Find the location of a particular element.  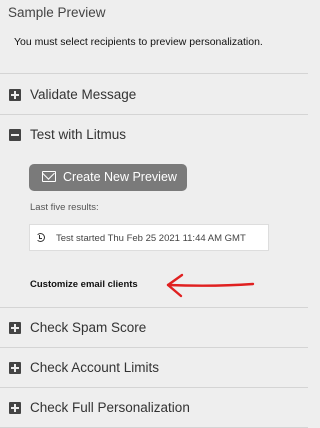

validate-message-section: Validate Message is located at coordinates (154, 95).